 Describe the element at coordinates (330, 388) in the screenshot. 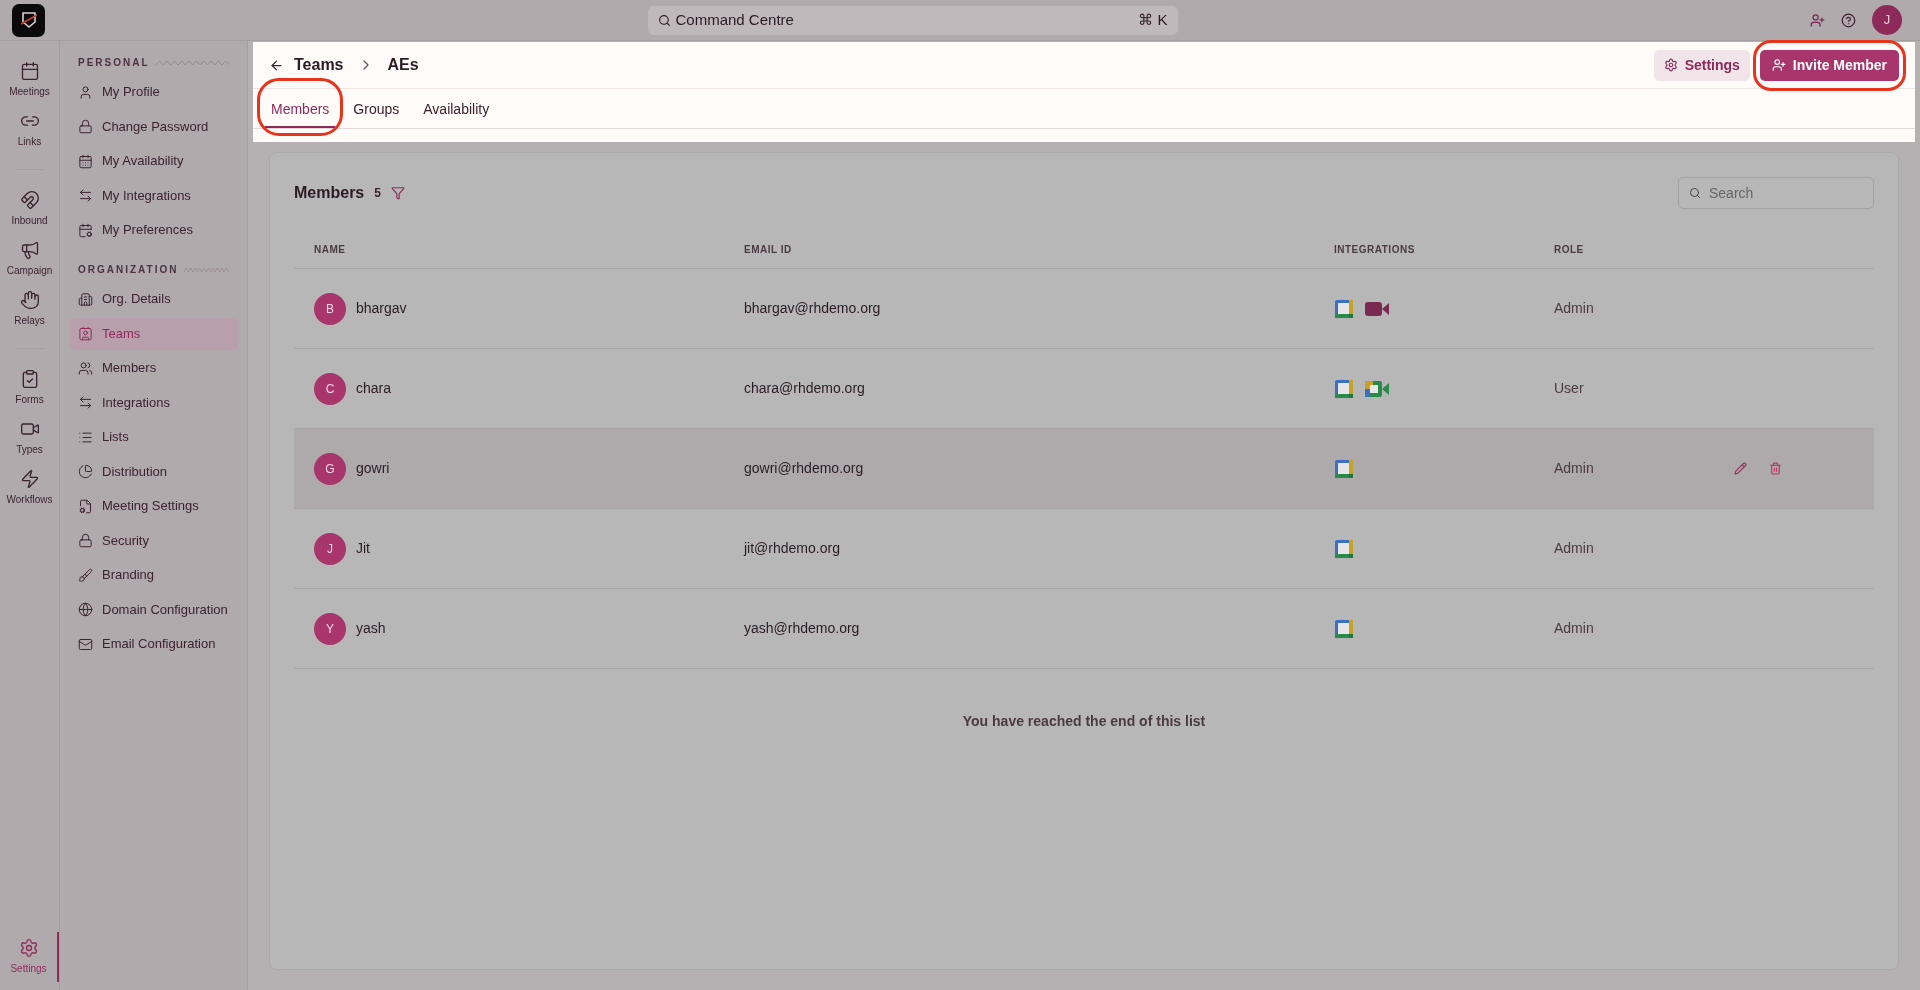

I see `member-avatar: C` at that location.